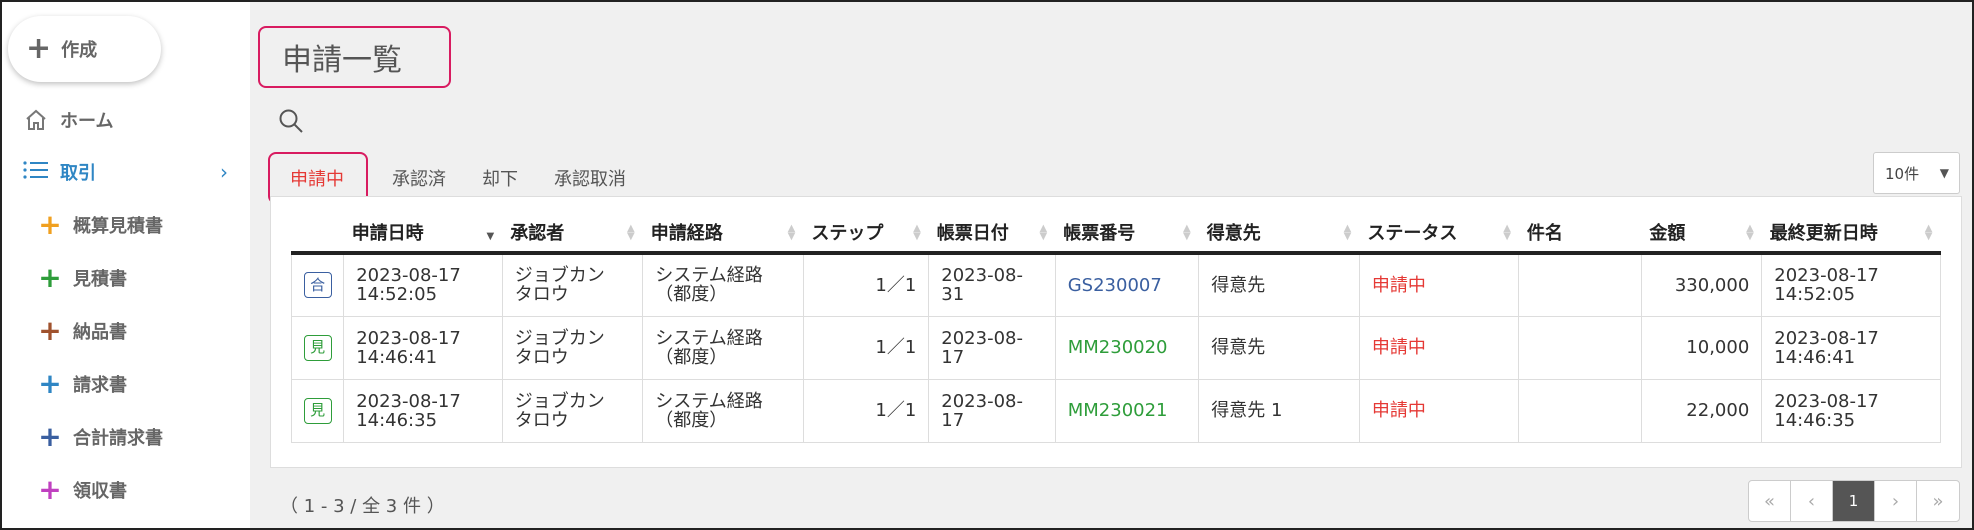 Image resolution: width=1974 pixels, height=530 pixels. Describe the element at coordinates (1127, 410) in the screenshot. I see `doc-no-link: MM230021` at that location.